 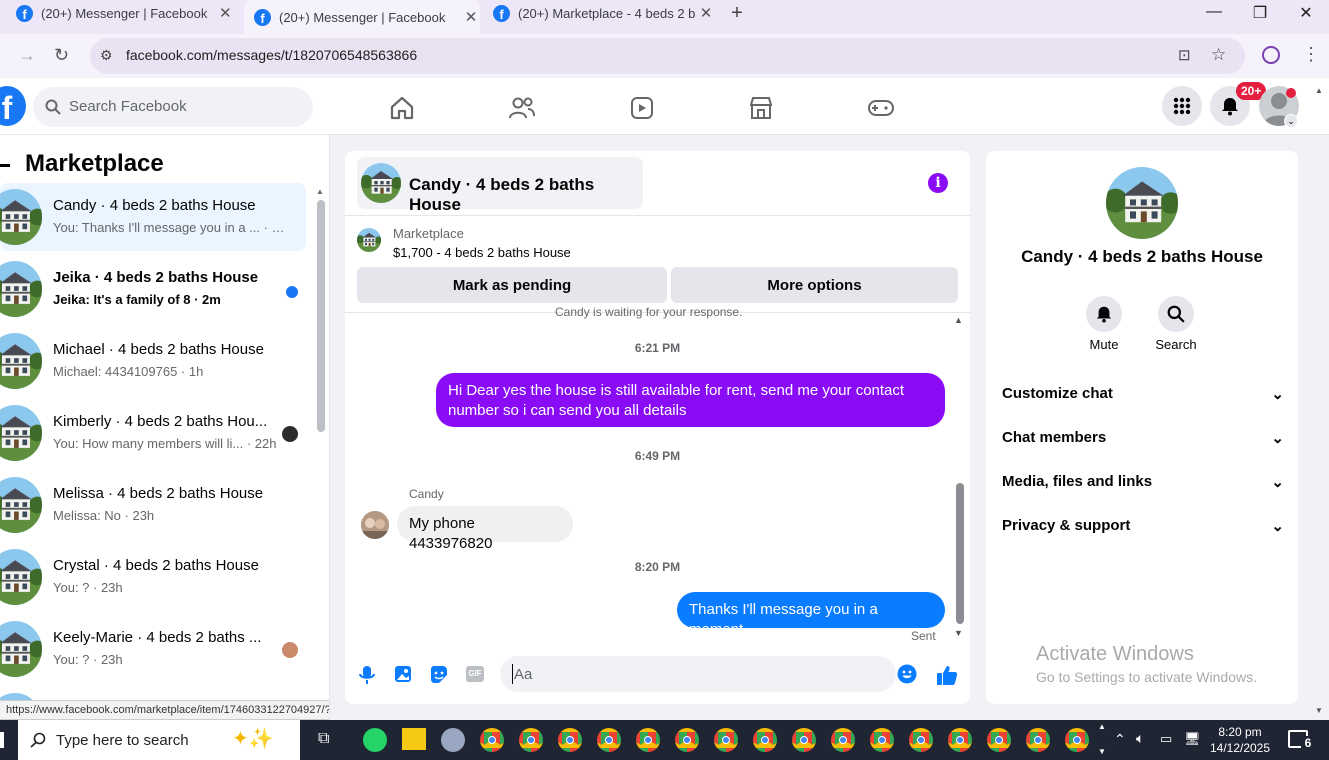 I want to click on start-button, so click(x=2, y=740).